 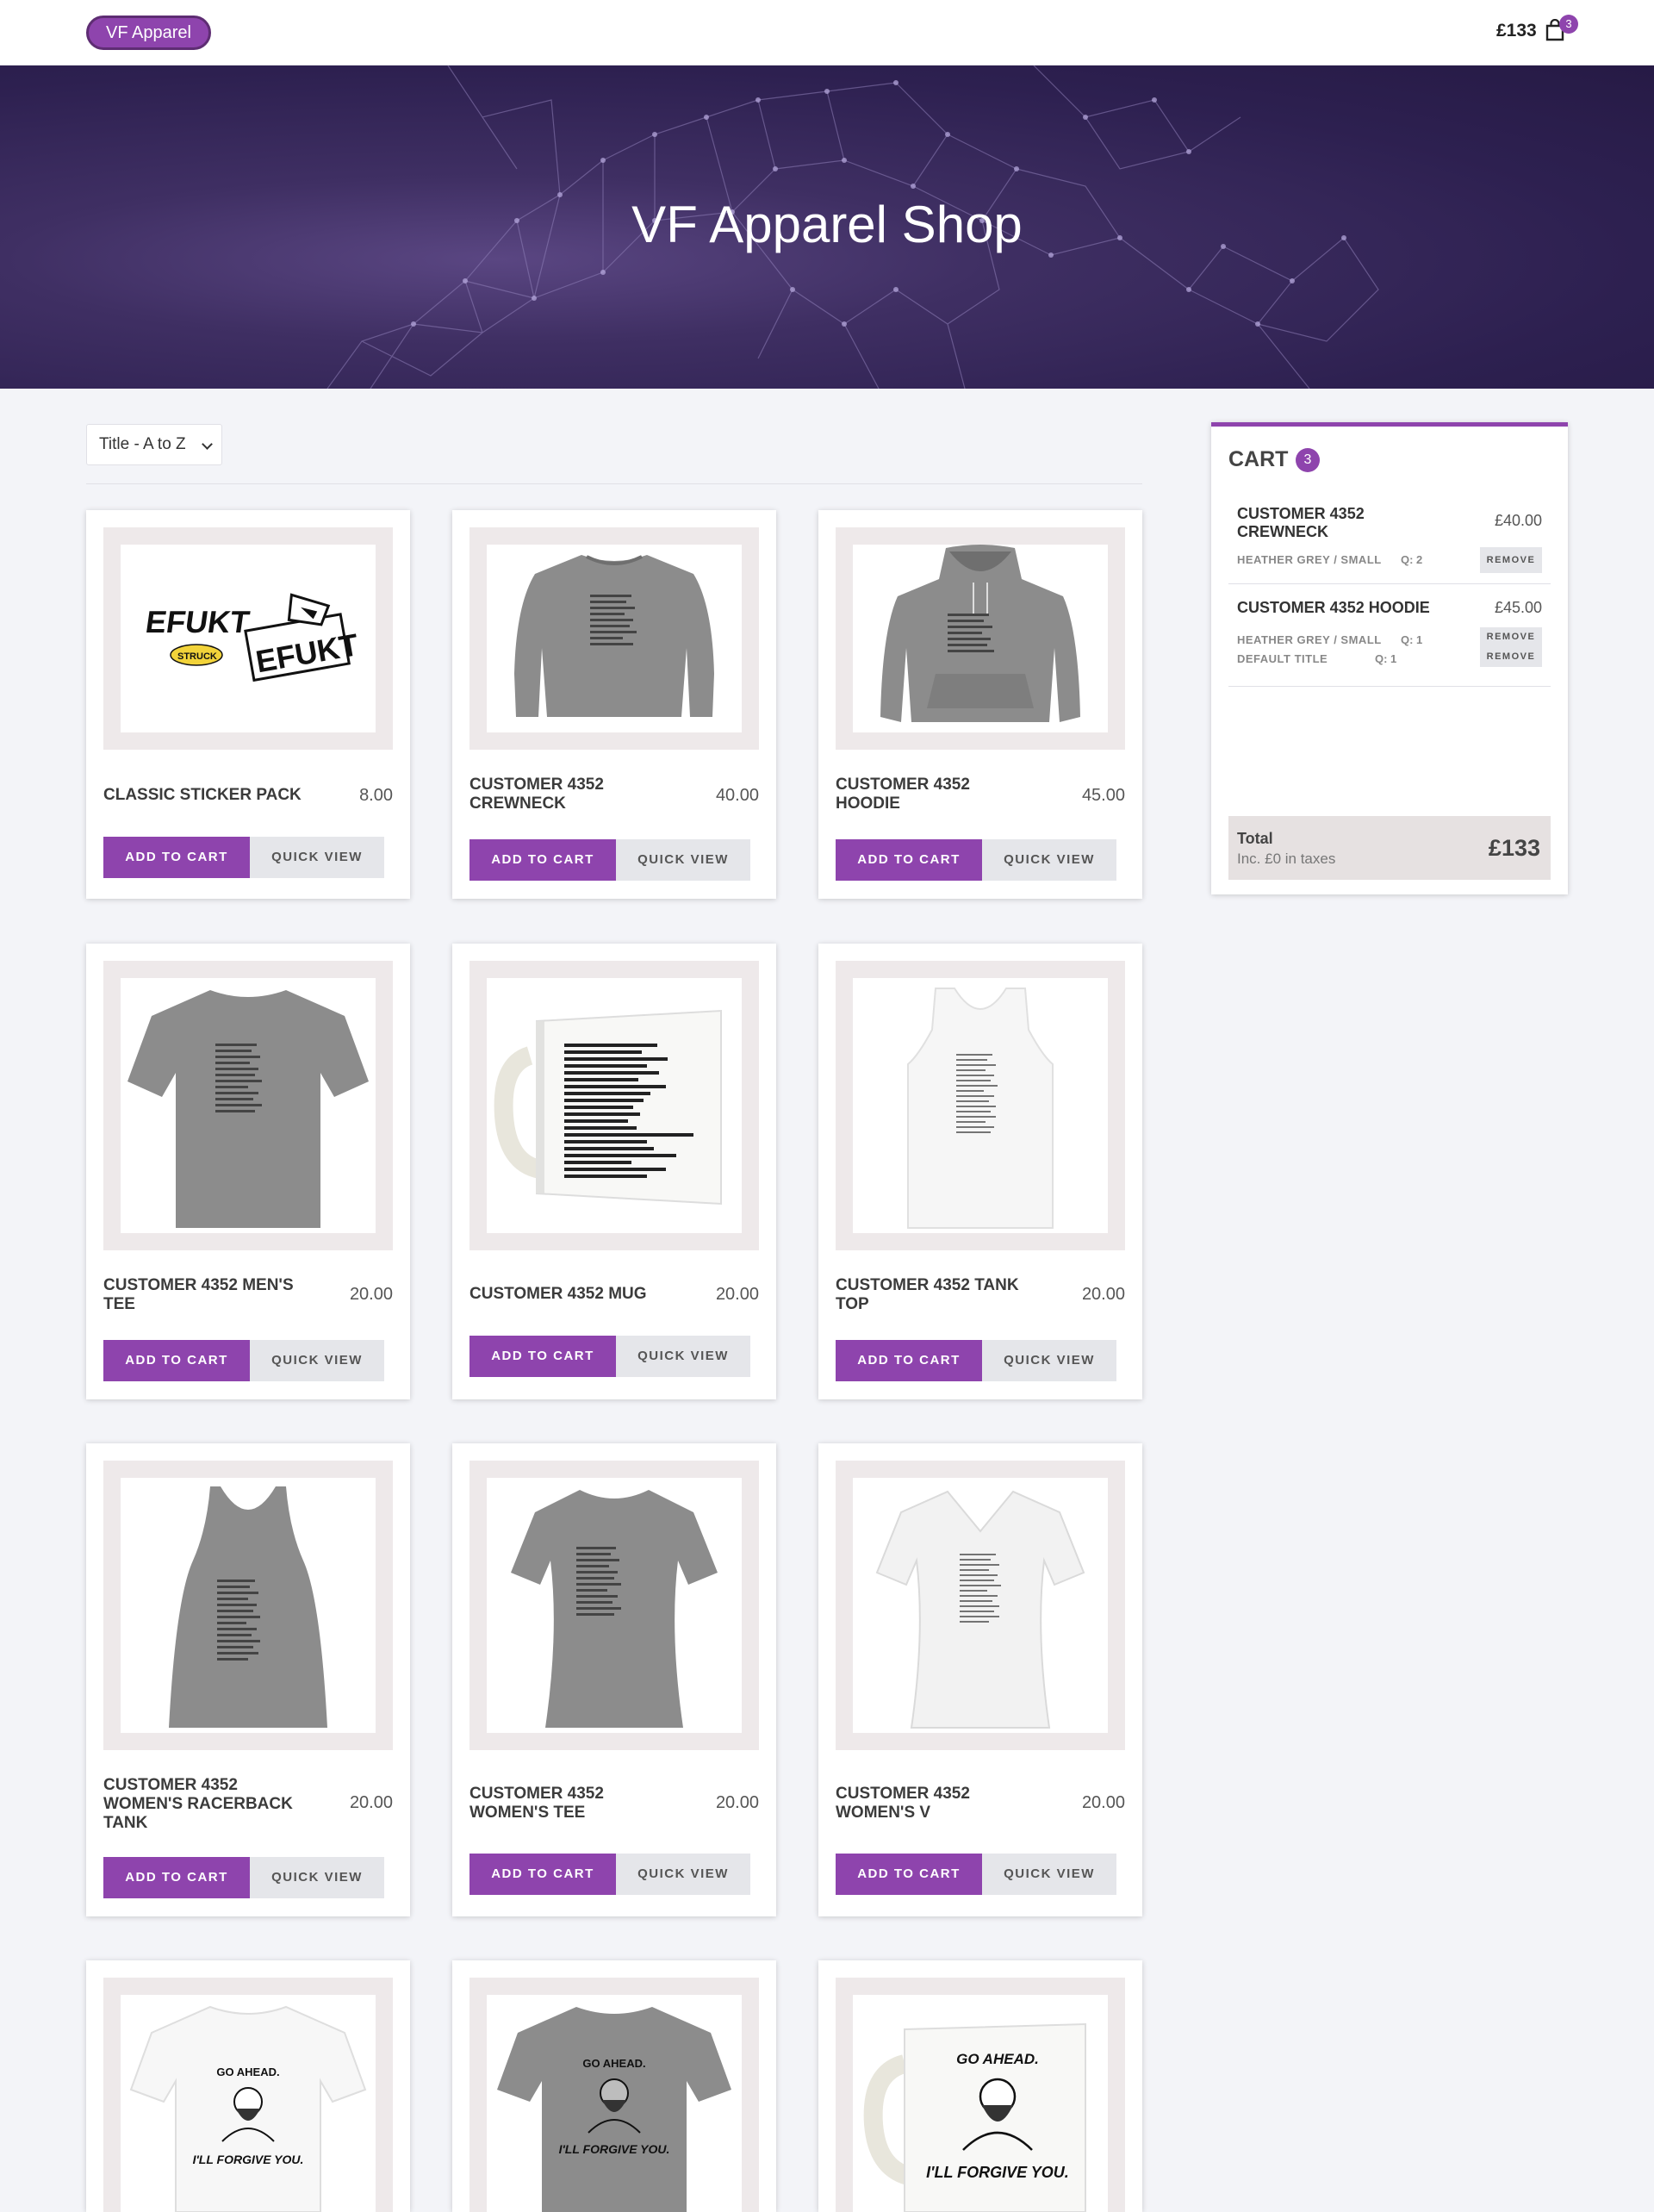 What do you see at coordinates (568, 1804) in the screenshot?
I see `product-title: Customer 4352 Women's Tee` at bounding box center [568, 1804].